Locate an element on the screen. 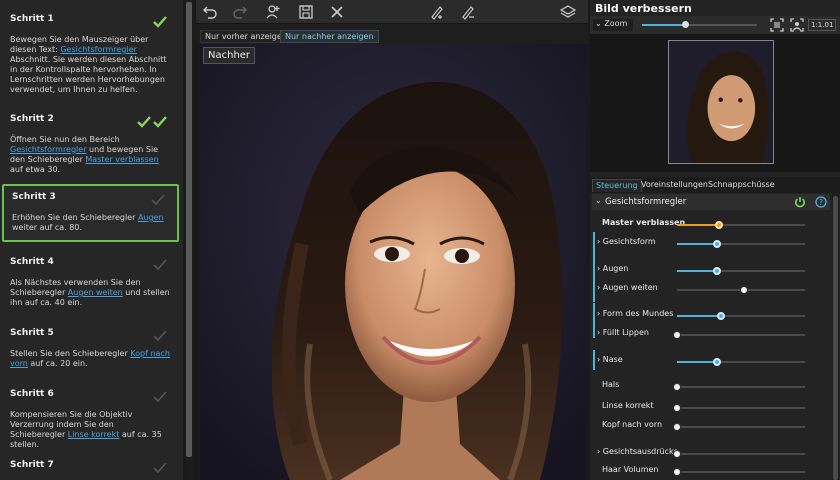 The image size is (840, 480). zoom-slider is located at coordinates (699, 24).